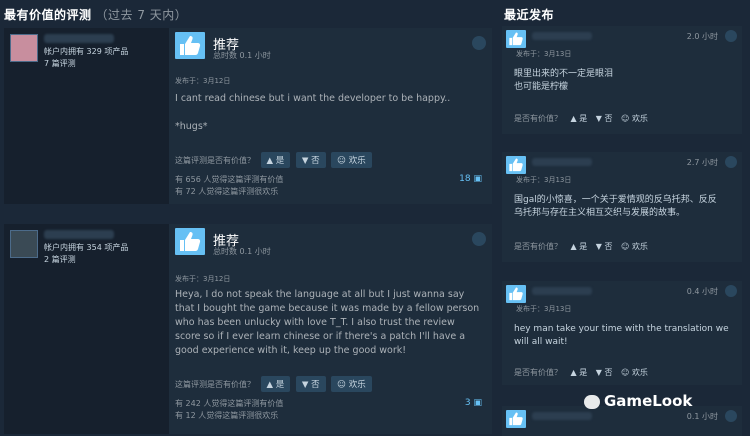 The width and height of the screenshot is (750, 436). I want to click on funny-count: 有 72 人觉得这篇评测很欢乐, so click(227, 191).